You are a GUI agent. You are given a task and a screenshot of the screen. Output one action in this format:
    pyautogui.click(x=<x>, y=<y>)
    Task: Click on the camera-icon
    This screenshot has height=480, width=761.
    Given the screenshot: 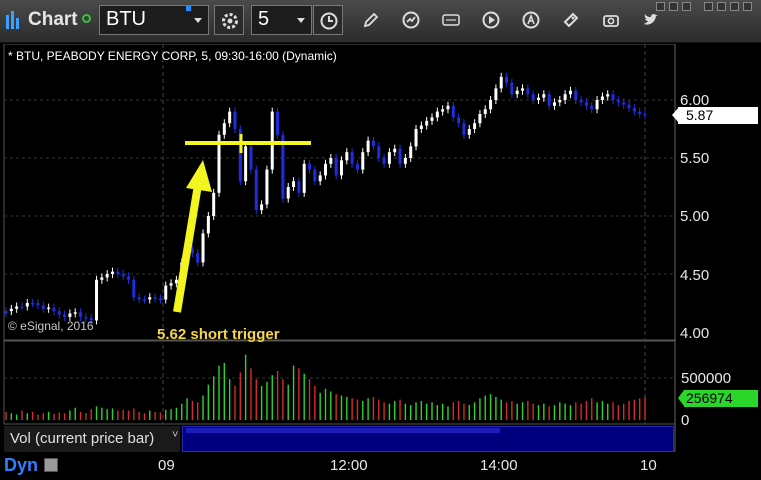 What is the action you would take?
    pyautogui.click(x=611, y=21)
    